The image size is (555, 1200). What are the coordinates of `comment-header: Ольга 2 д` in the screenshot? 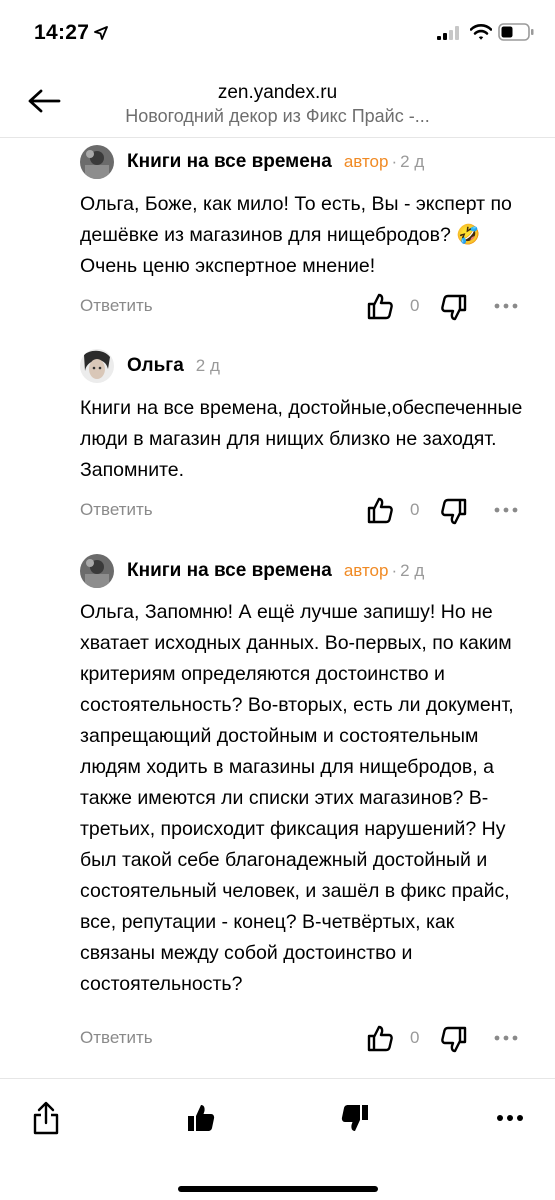 It's located at (150, 366).